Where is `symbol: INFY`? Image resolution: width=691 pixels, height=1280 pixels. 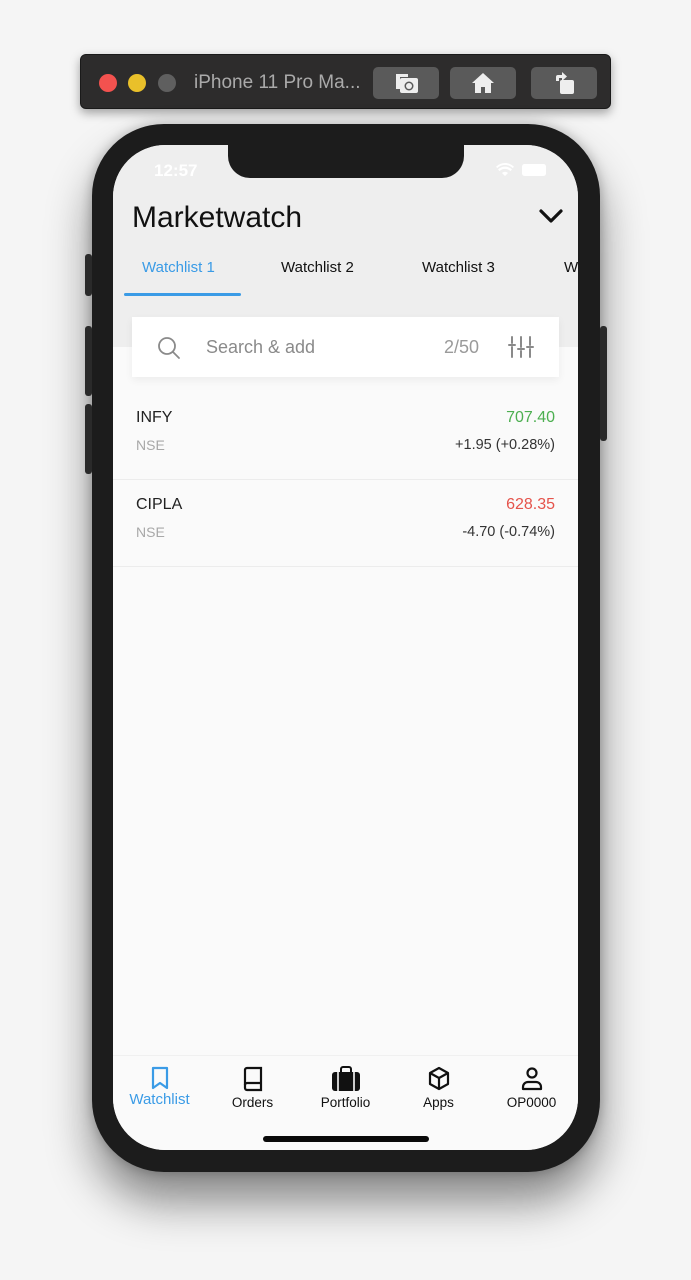 symbol: INFY is located at coordinates (154, 417).